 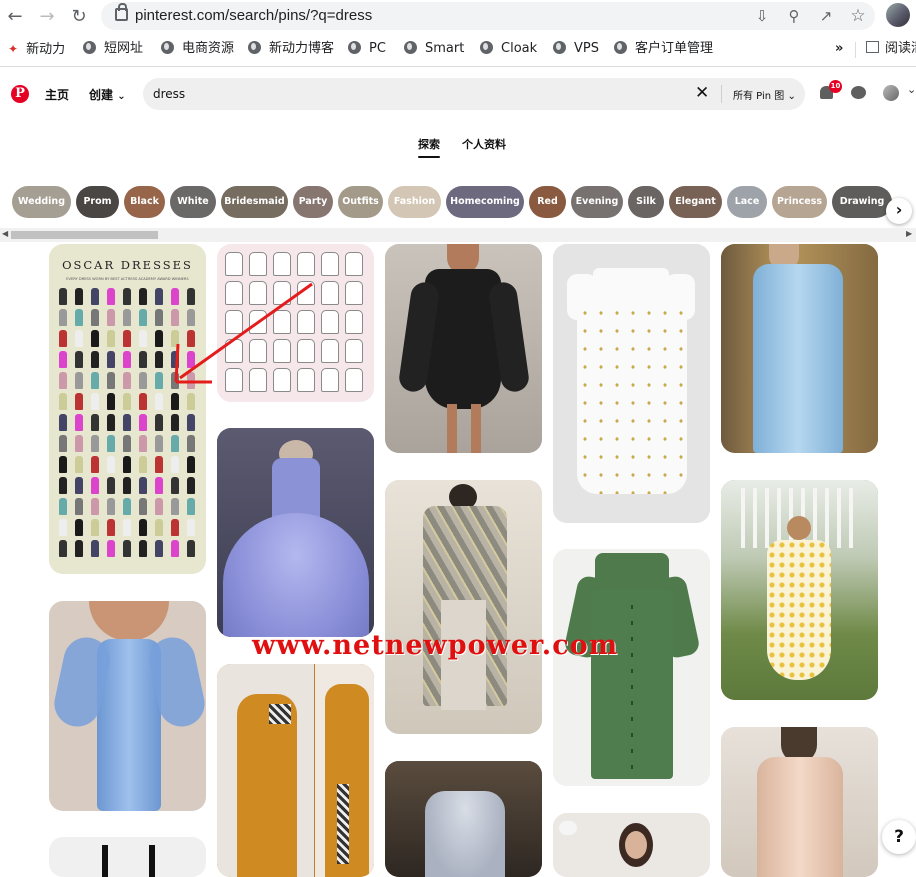 What do you see at coordinates (586, 48) in the screenshot?
I see `bookmark-label: VPS` at bounding box center [586, 48].